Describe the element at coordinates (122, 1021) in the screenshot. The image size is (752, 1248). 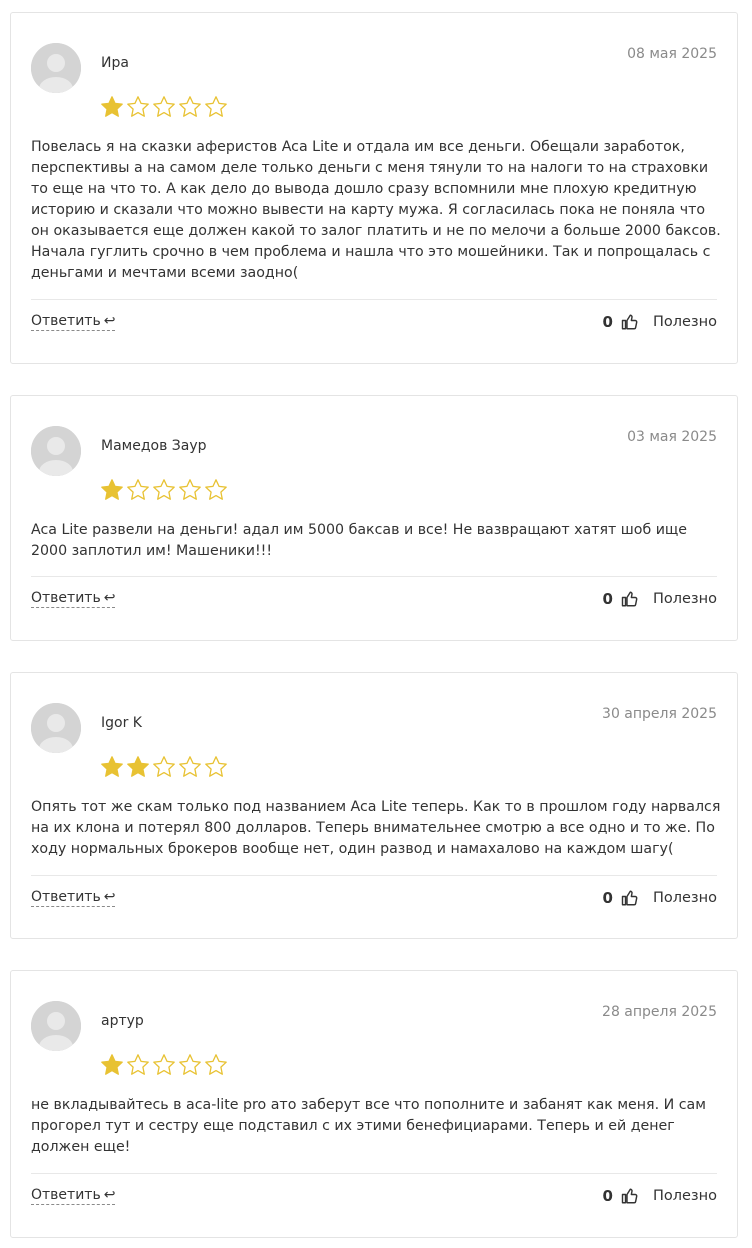
I see `review-author: артур` at that location.